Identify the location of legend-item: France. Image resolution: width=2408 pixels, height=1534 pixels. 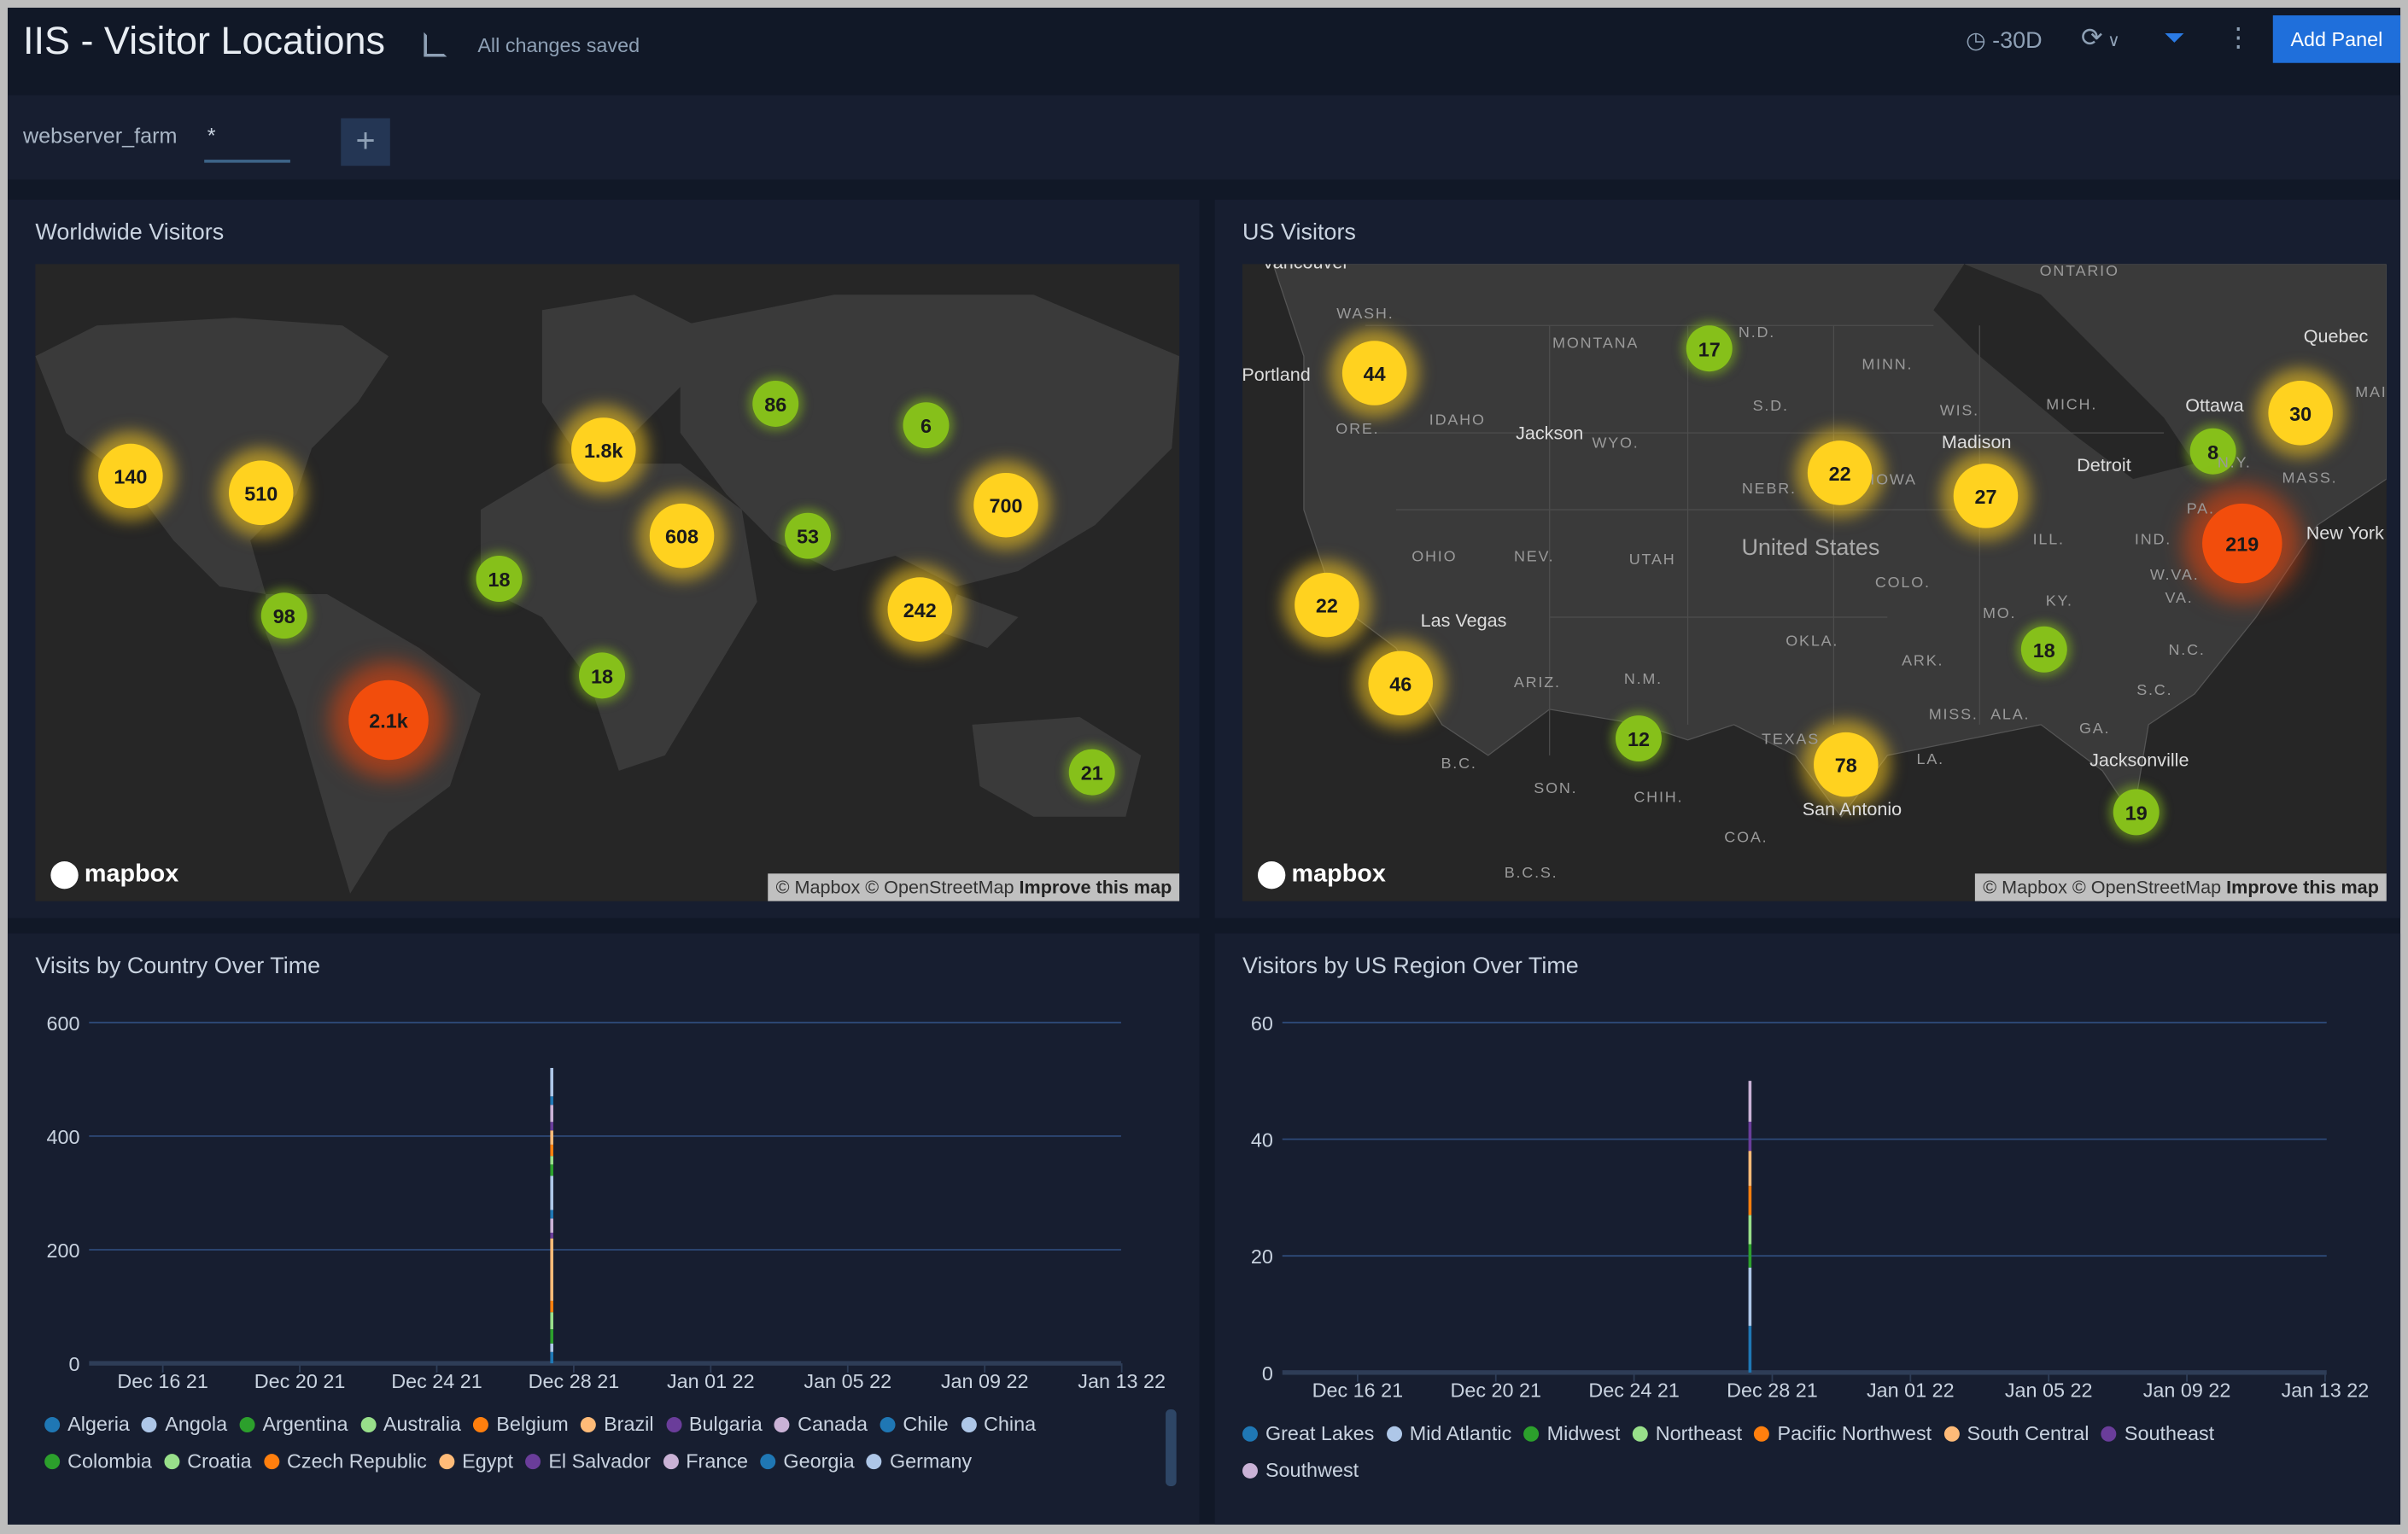
(705, 1461).